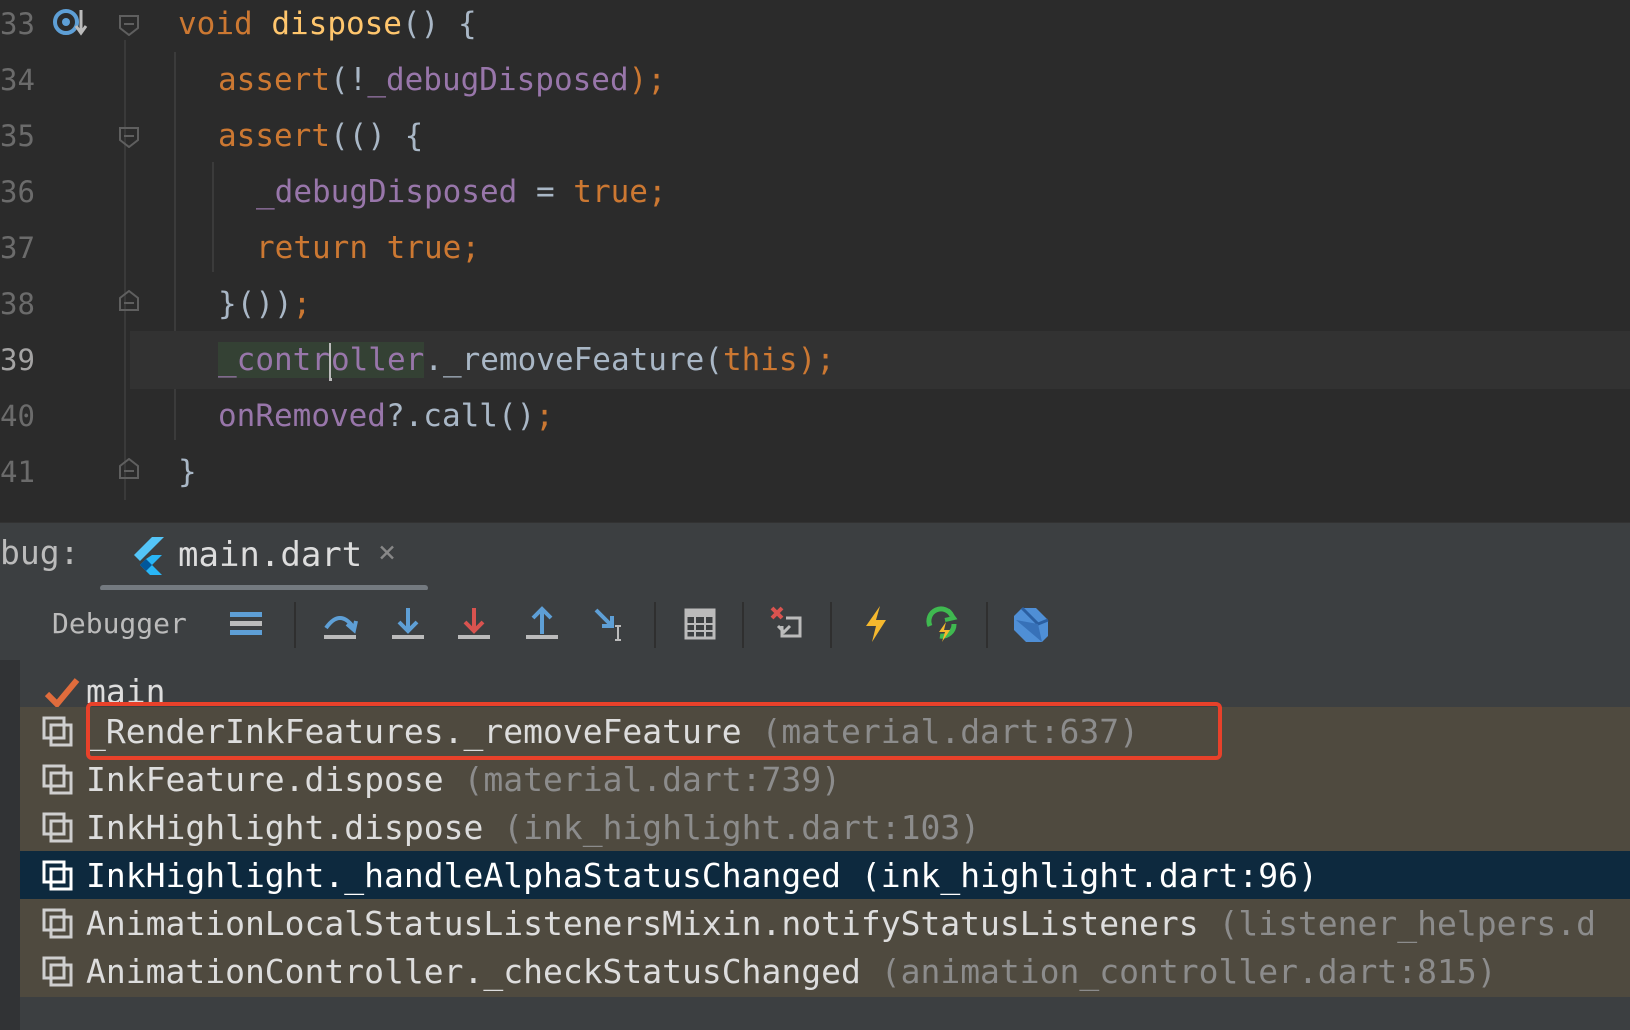  I want to click on hot-restart-icon, so click(942, 624).